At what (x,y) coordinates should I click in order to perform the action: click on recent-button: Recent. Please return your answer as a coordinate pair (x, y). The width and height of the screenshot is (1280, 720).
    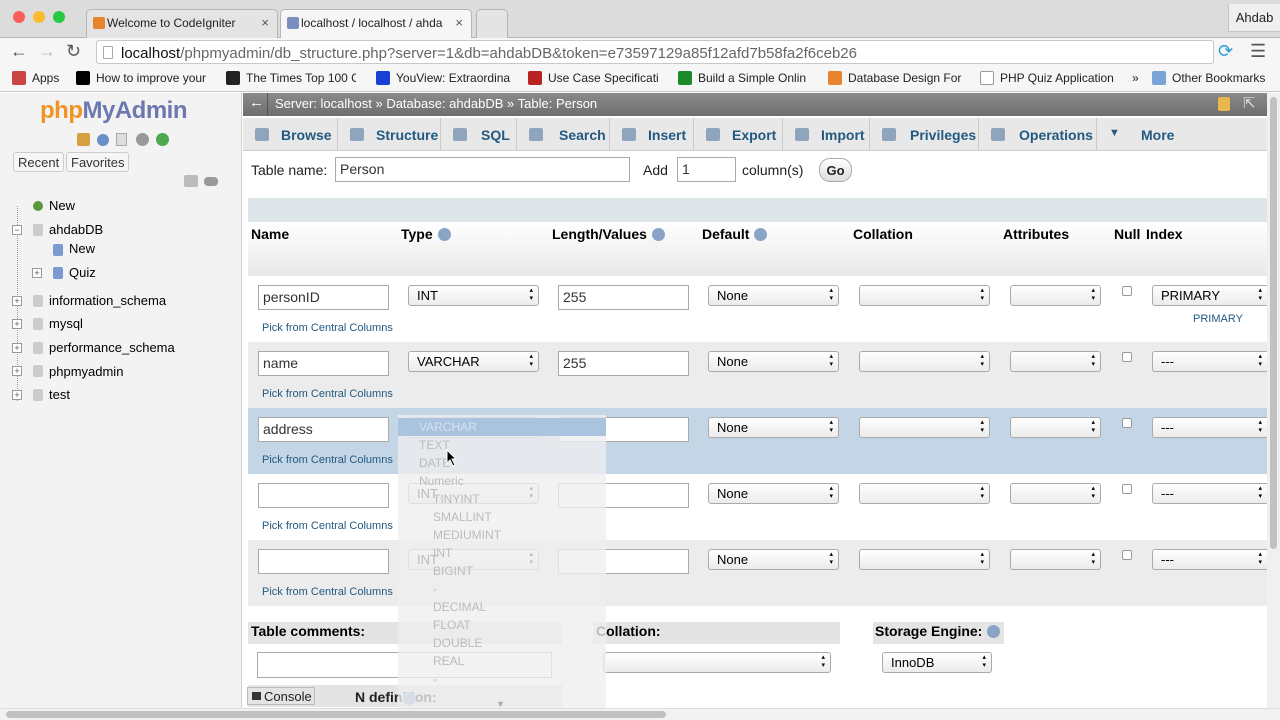
    Looking at the image, I should click on (39, 162).